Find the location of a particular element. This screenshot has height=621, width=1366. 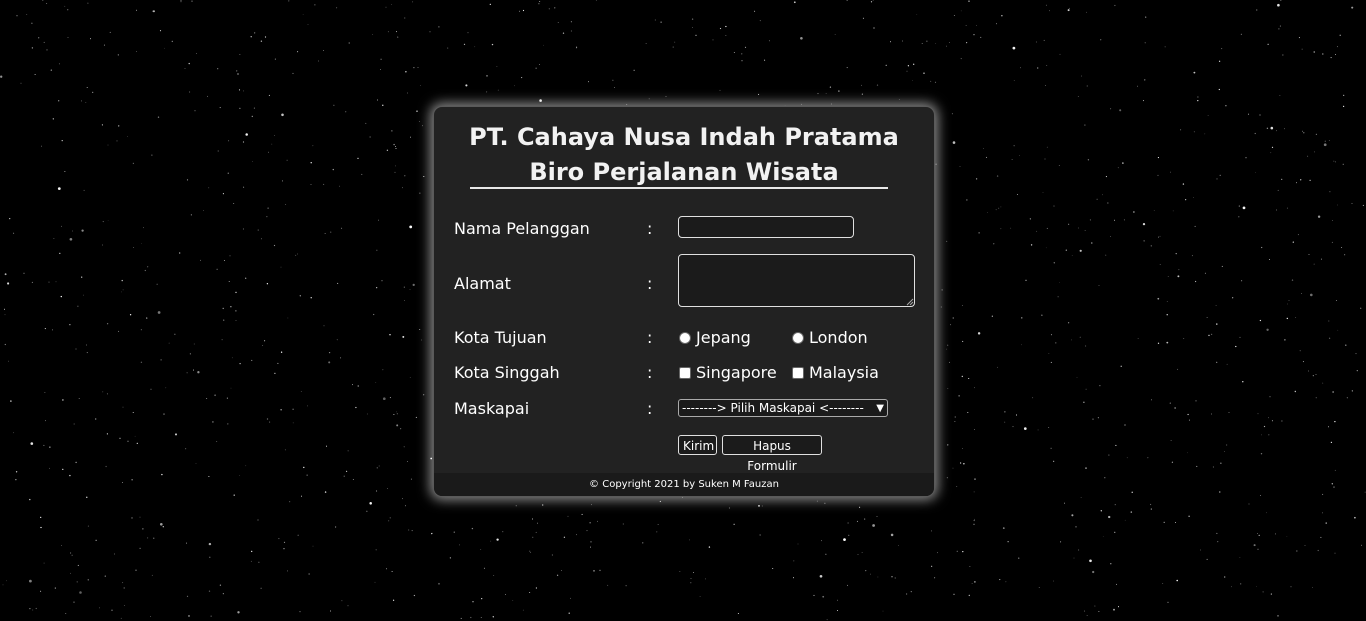

title-divider is located at coordinates (679, 188).